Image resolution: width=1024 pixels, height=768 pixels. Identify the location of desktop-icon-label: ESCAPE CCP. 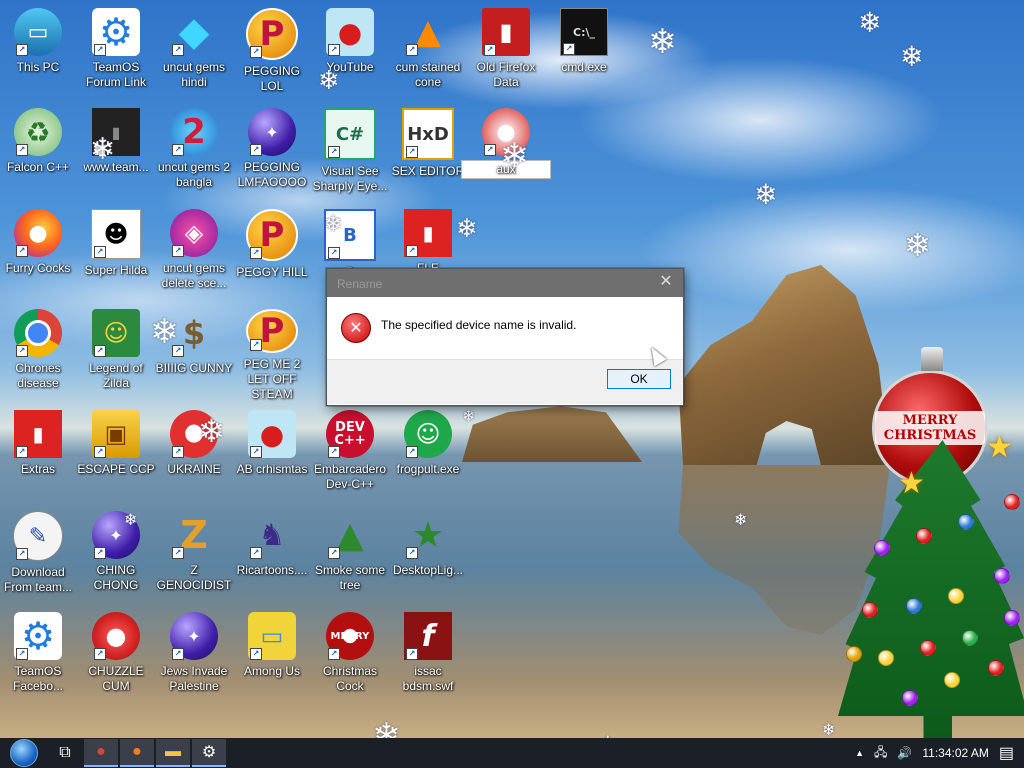
(116, 469).